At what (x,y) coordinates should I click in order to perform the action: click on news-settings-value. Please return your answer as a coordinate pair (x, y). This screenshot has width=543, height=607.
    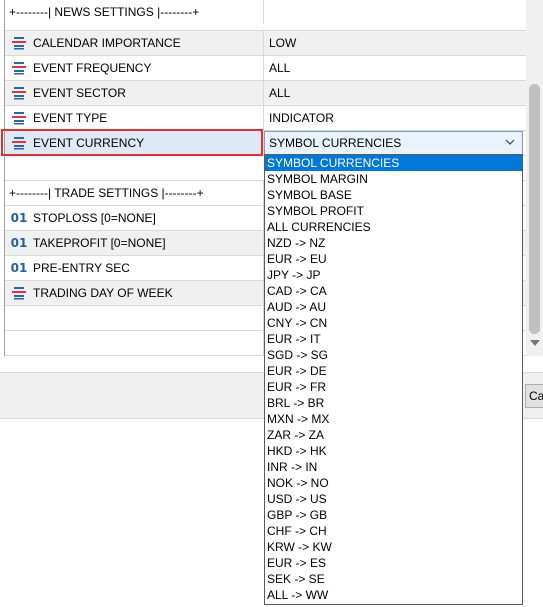
    Looking at the image, I should click on (396, 12).